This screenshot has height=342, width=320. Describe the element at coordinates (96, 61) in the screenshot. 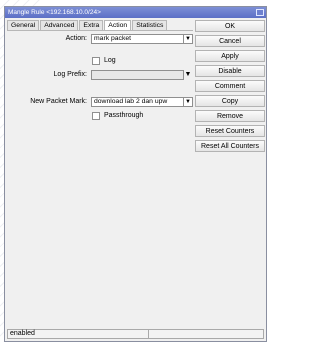

I see `log-checkbox` at that location.